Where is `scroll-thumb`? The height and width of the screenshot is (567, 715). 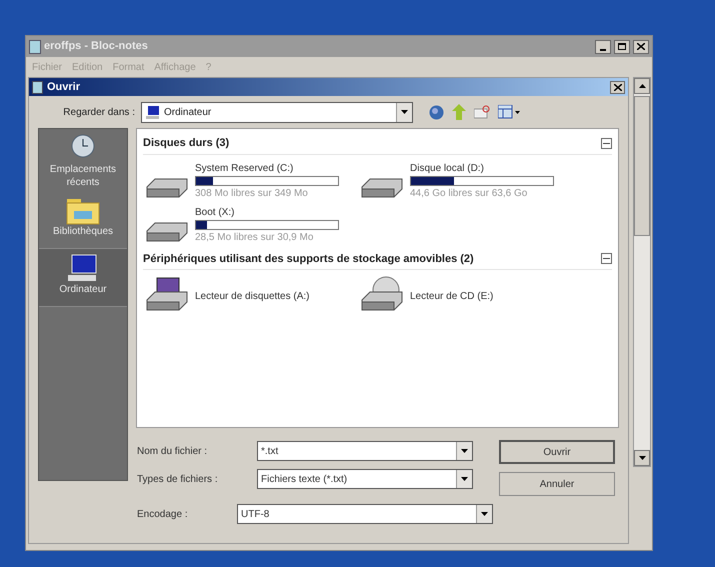
scroll-thumb is located at coordinates (642, 166).